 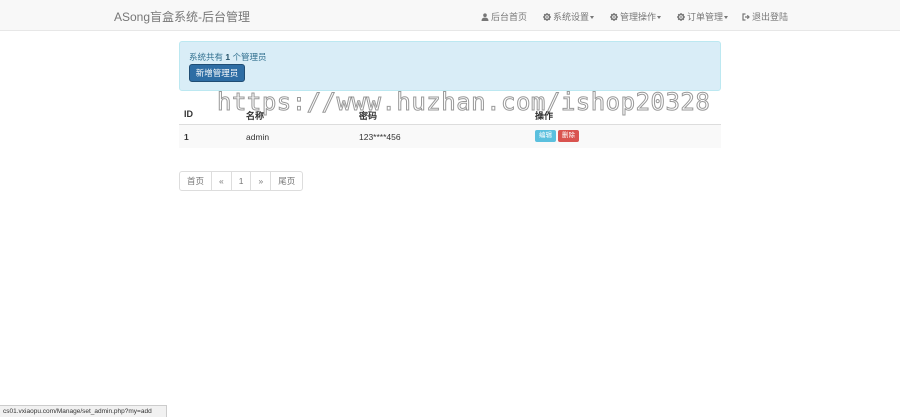 What do you see at coordinates (705, 17) in the screenshot?
I see `nav-orders-label: 订单管理` at bounding box center [705, 17].